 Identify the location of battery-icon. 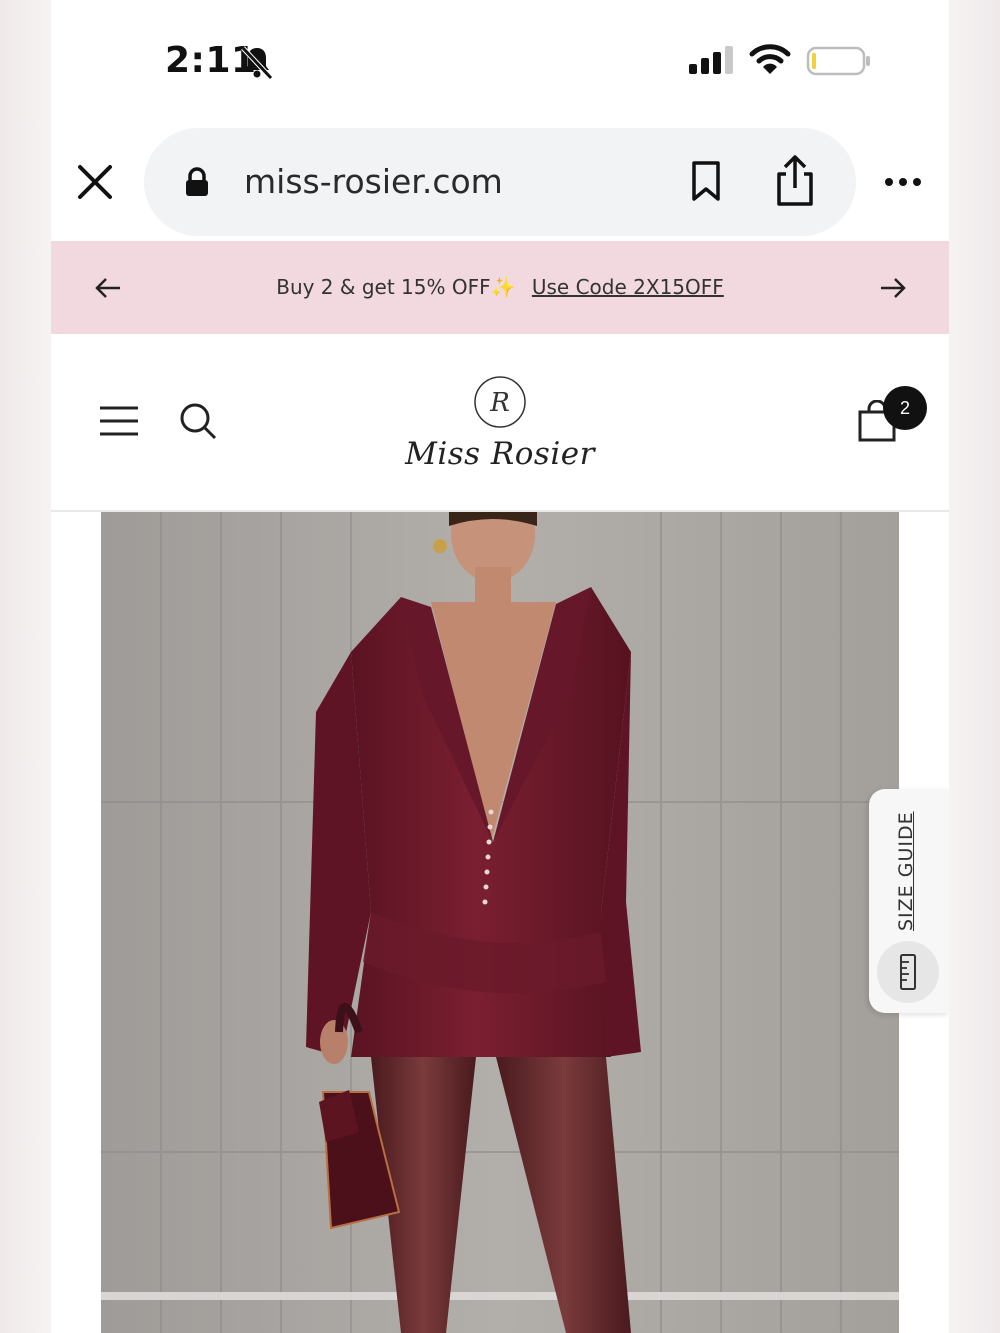
(838, 61).